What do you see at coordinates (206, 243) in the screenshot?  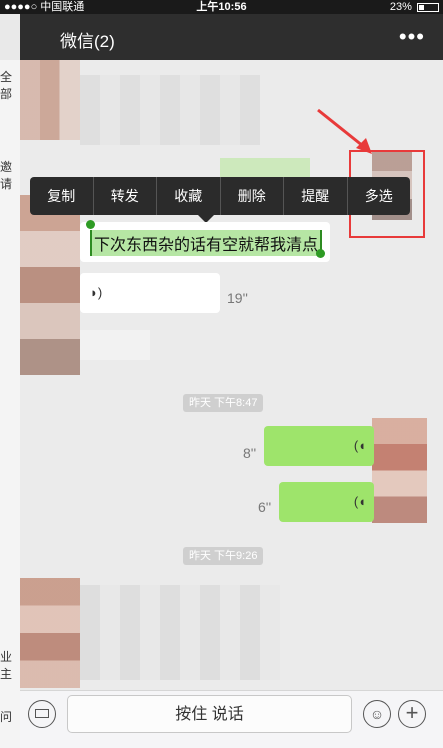 I see `selected-message-text: 下次东西杂的话有空就帮我清点` at bounding box center [206, 243].